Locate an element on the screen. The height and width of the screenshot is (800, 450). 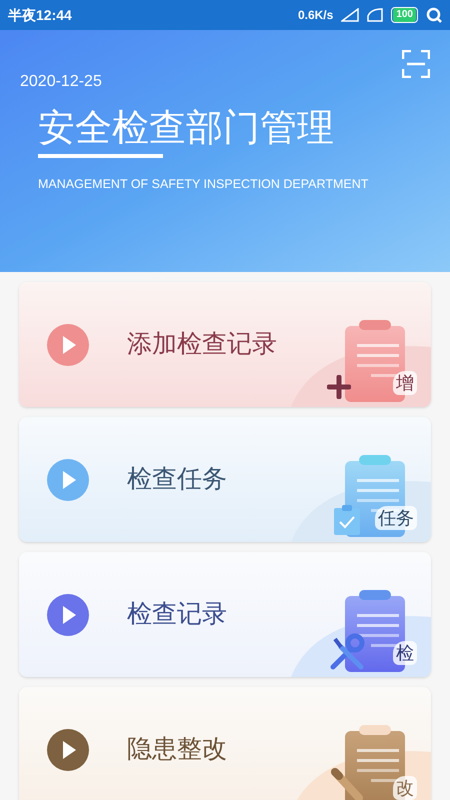
card-title: 检查记录 is located at coordinates (177, 614).